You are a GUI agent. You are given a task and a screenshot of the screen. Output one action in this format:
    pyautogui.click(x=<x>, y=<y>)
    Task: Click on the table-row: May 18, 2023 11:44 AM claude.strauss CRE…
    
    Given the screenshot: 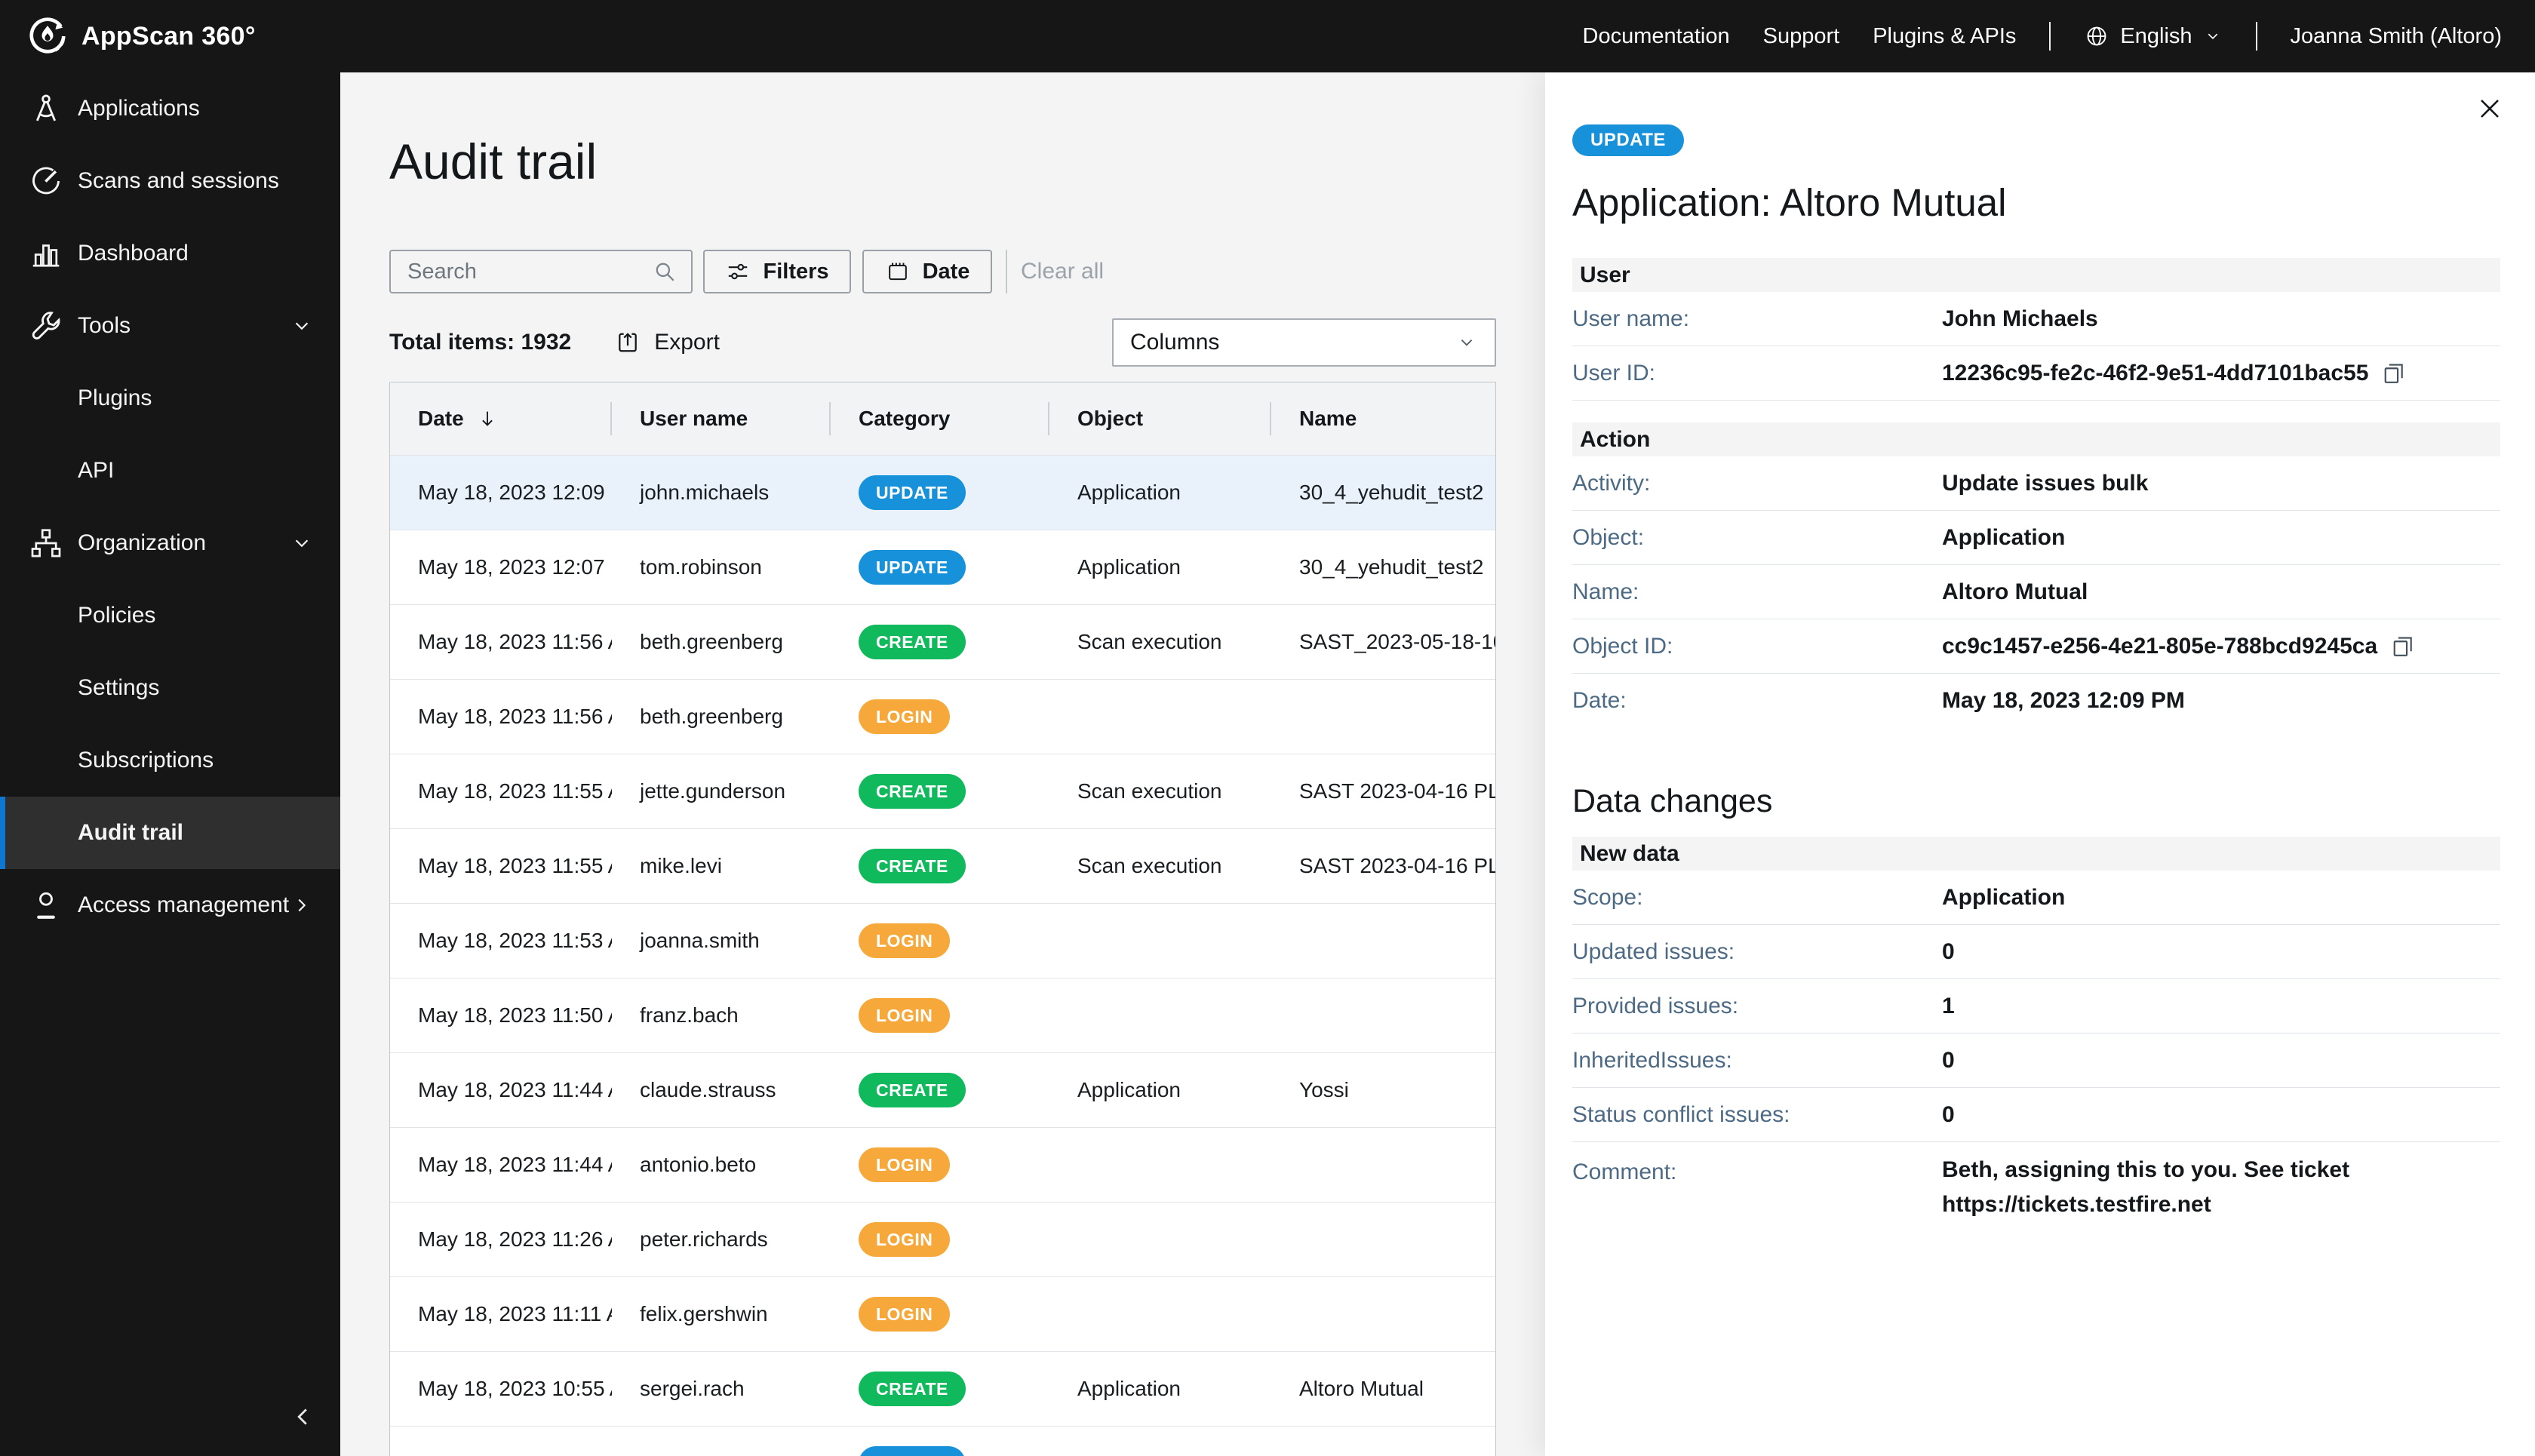 What is the action you would take?
    pyautogui.click(x=942, y=1089)
    